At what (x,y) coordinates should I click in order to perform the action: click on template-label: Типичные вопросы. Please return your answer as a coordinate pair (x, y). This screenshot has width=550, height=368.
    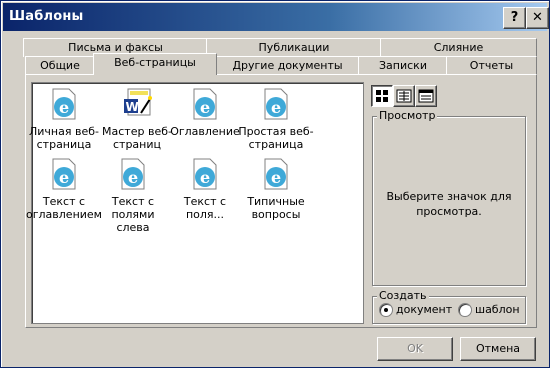
    Looking at the image, I should click on (276, 208).